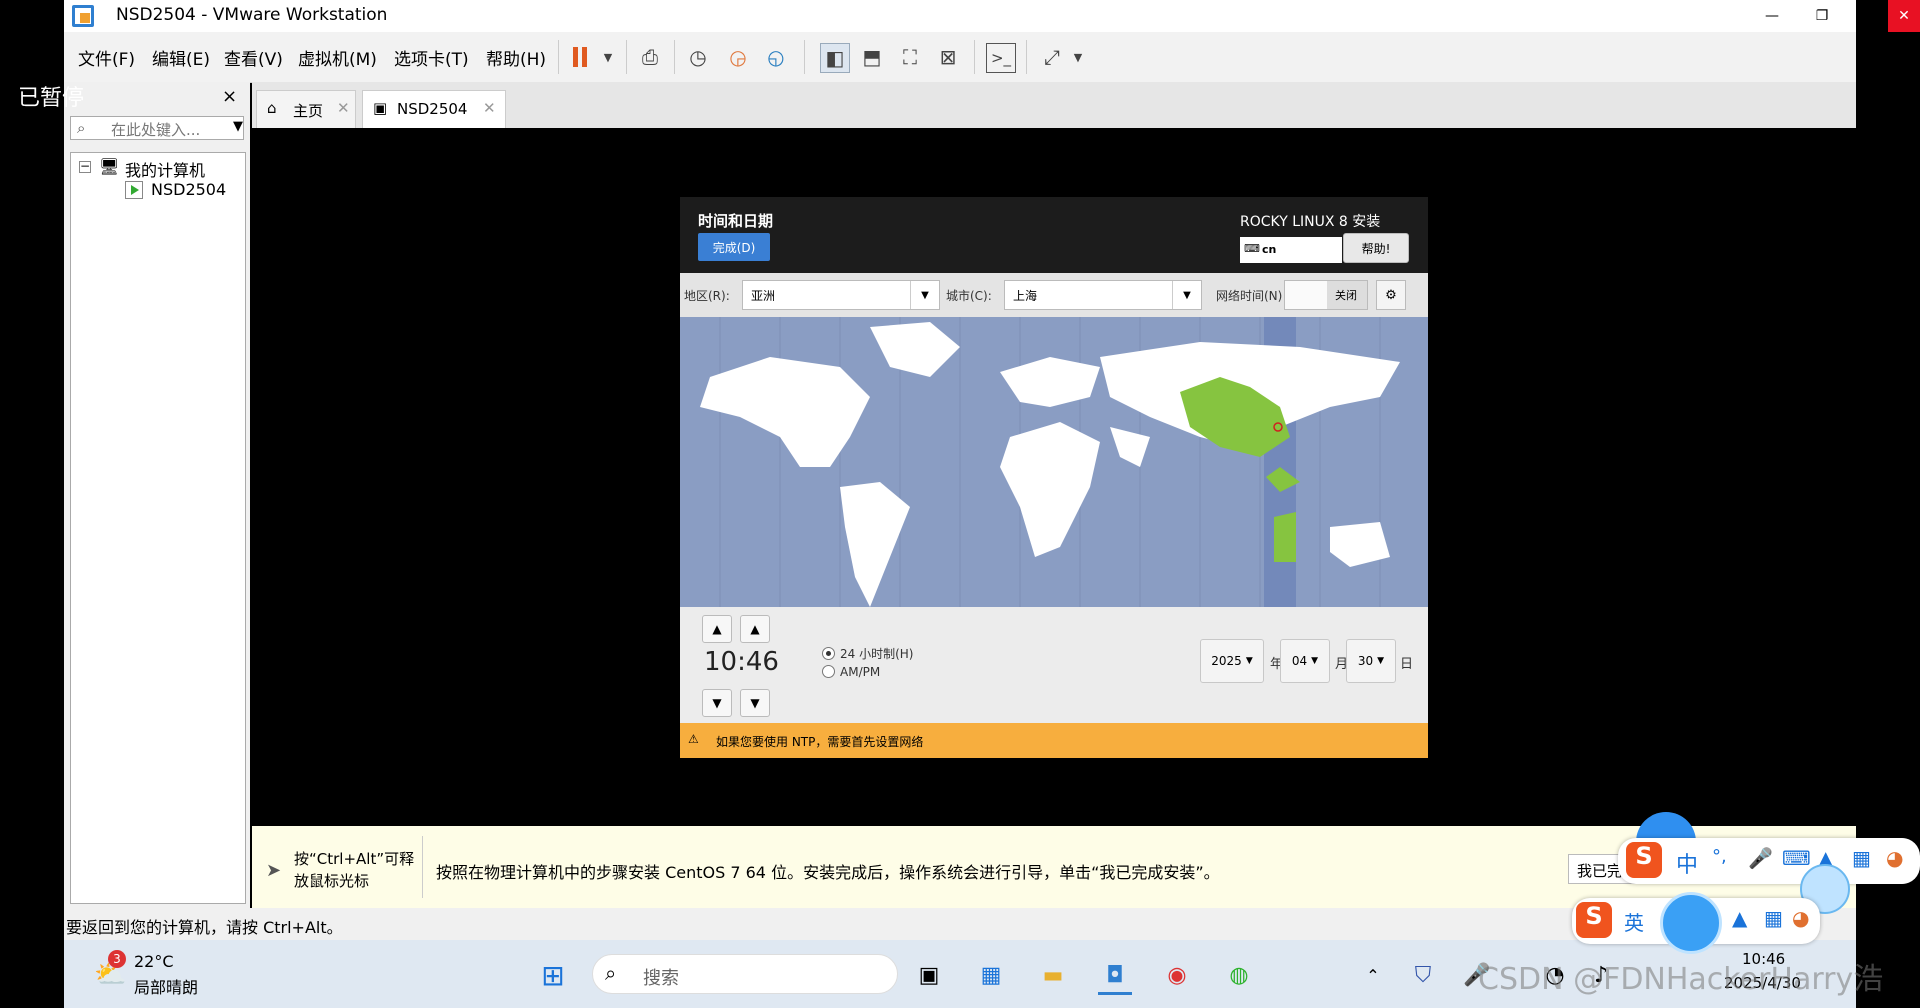 The image size is (1920, 1008). Describe the element at coordinates (166, 987) in the screenshot. I see `weather-desc: 局部晴朗` at that location.